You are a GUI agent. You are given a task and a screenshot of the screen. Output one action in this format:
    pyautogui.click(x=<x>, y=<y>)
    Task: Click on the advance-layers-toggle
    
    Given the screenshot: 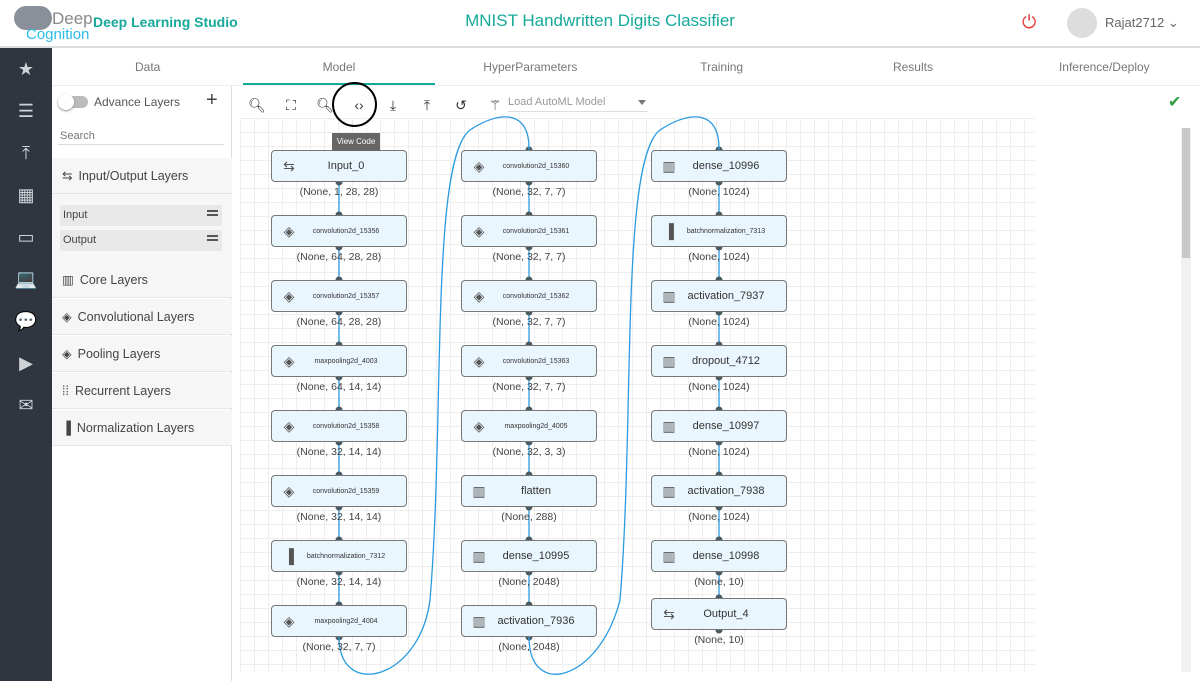 What is the action you would take?
    pyautogui.click(x=73, y=102)
    